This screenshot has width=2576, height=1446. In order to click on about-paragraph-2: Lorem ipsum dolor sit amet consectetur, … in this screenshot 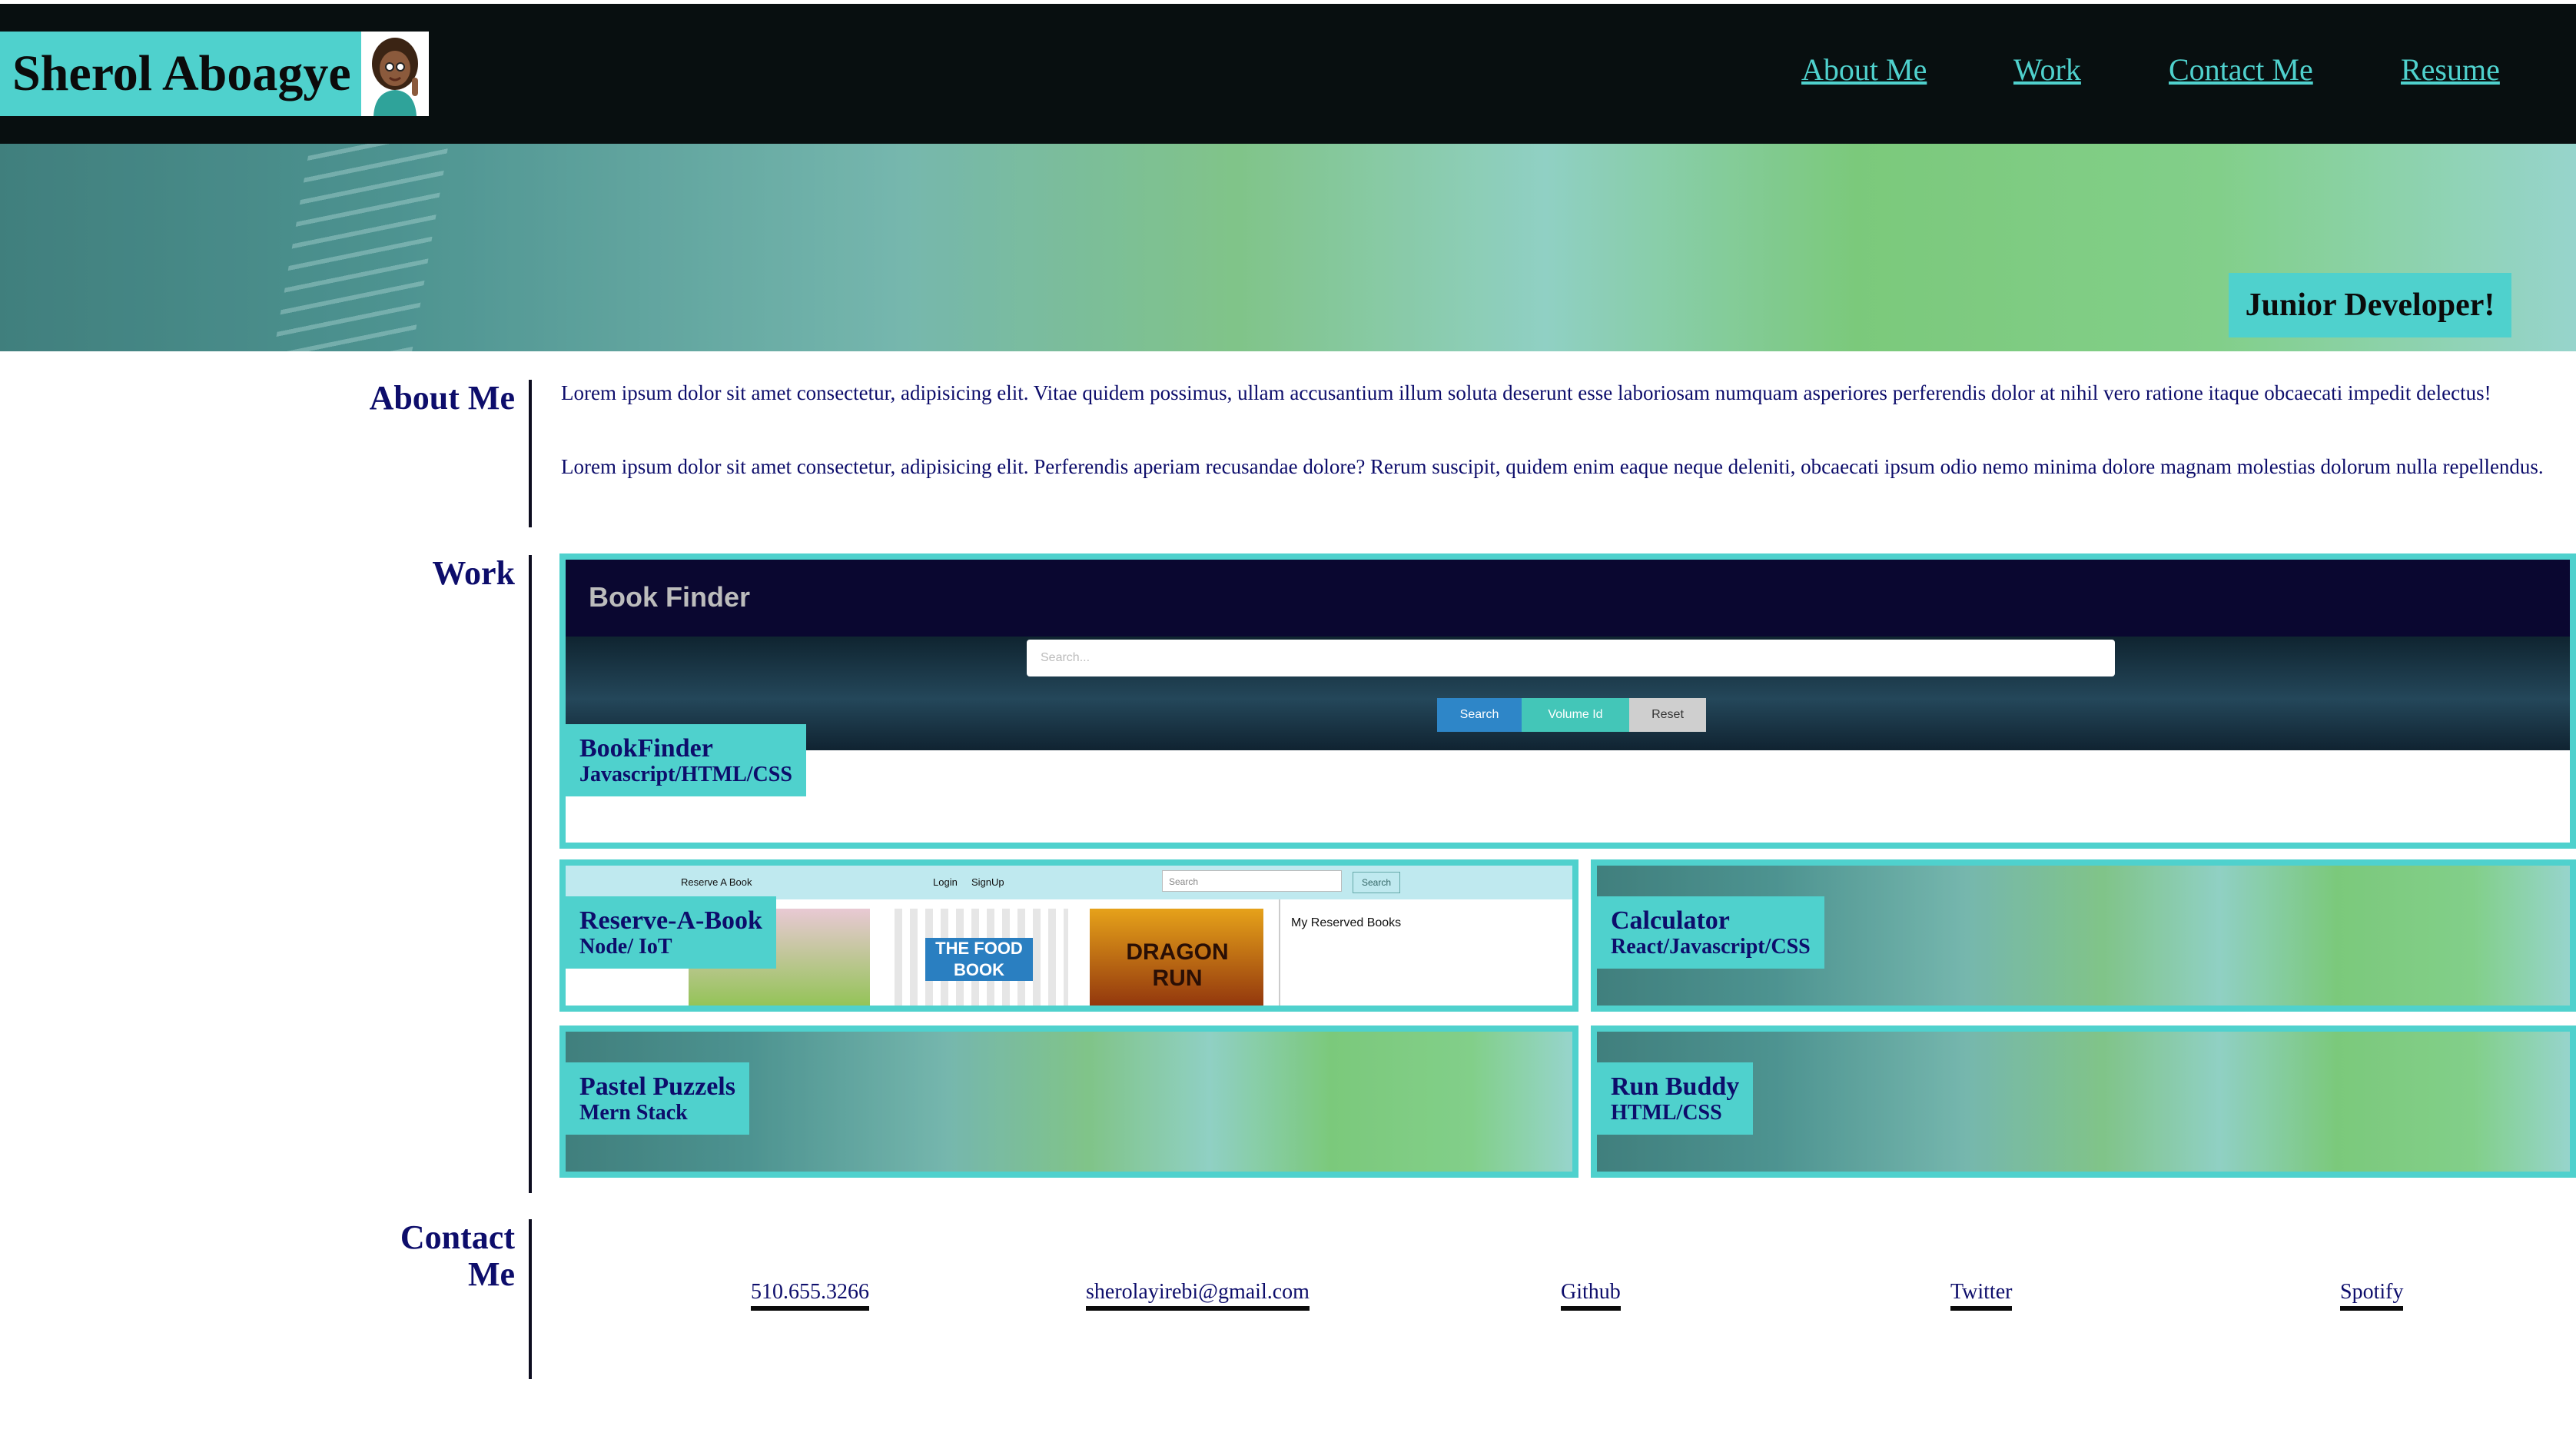, I will do `click(1552, 466)`.